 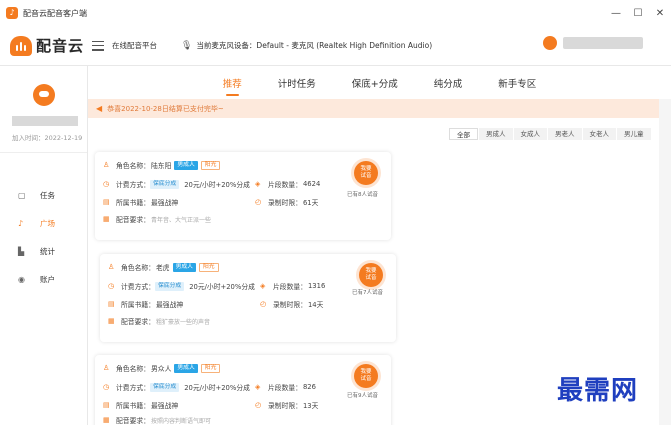 What do you see at coordinates (134, 45) in the screenshot?
I see `platform-link: 在线配音平台` at bounding box center [134, 45].